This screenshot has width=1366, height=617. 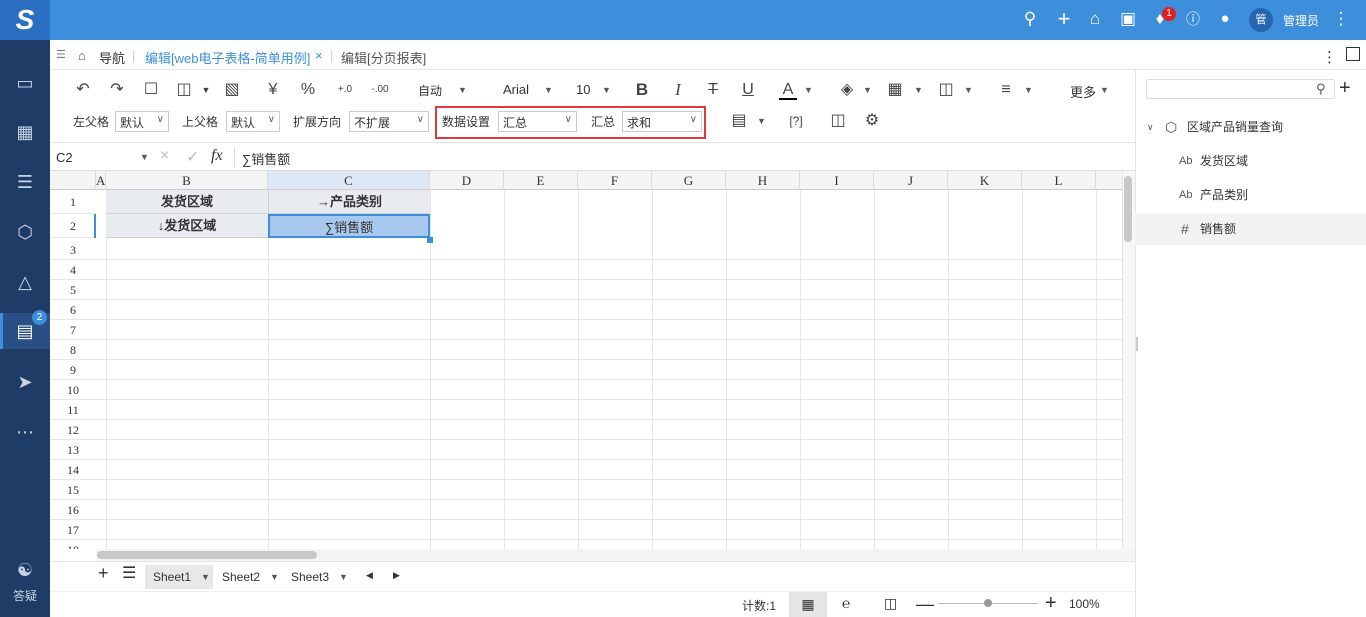 I want to click on italic-icon: I, so click(x=678, y=90).